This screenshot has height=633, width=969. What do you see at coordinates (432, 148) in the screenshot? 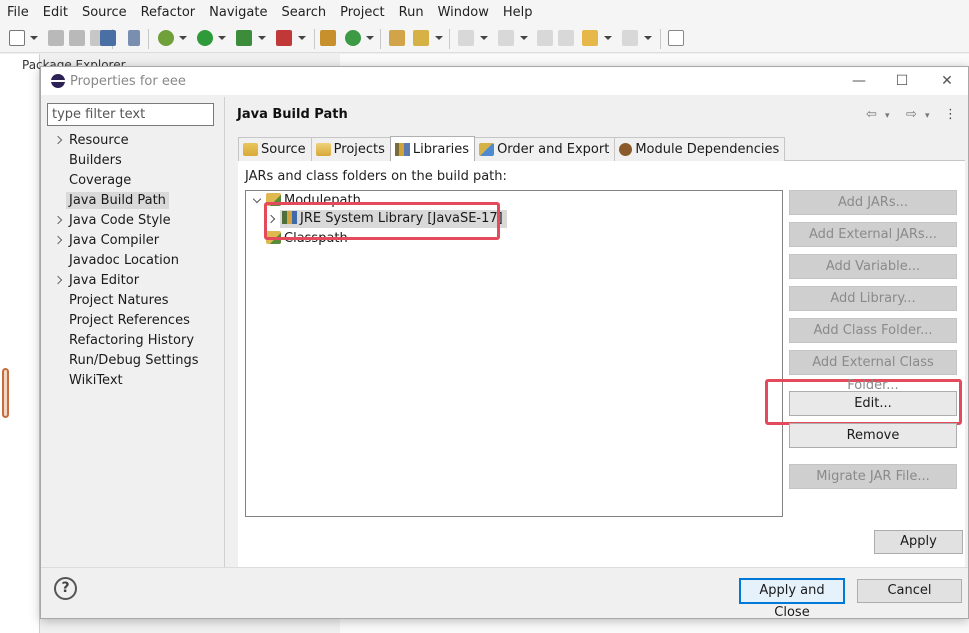
I see `tab-libraries: Libraries` at bounding box center [432, 148].